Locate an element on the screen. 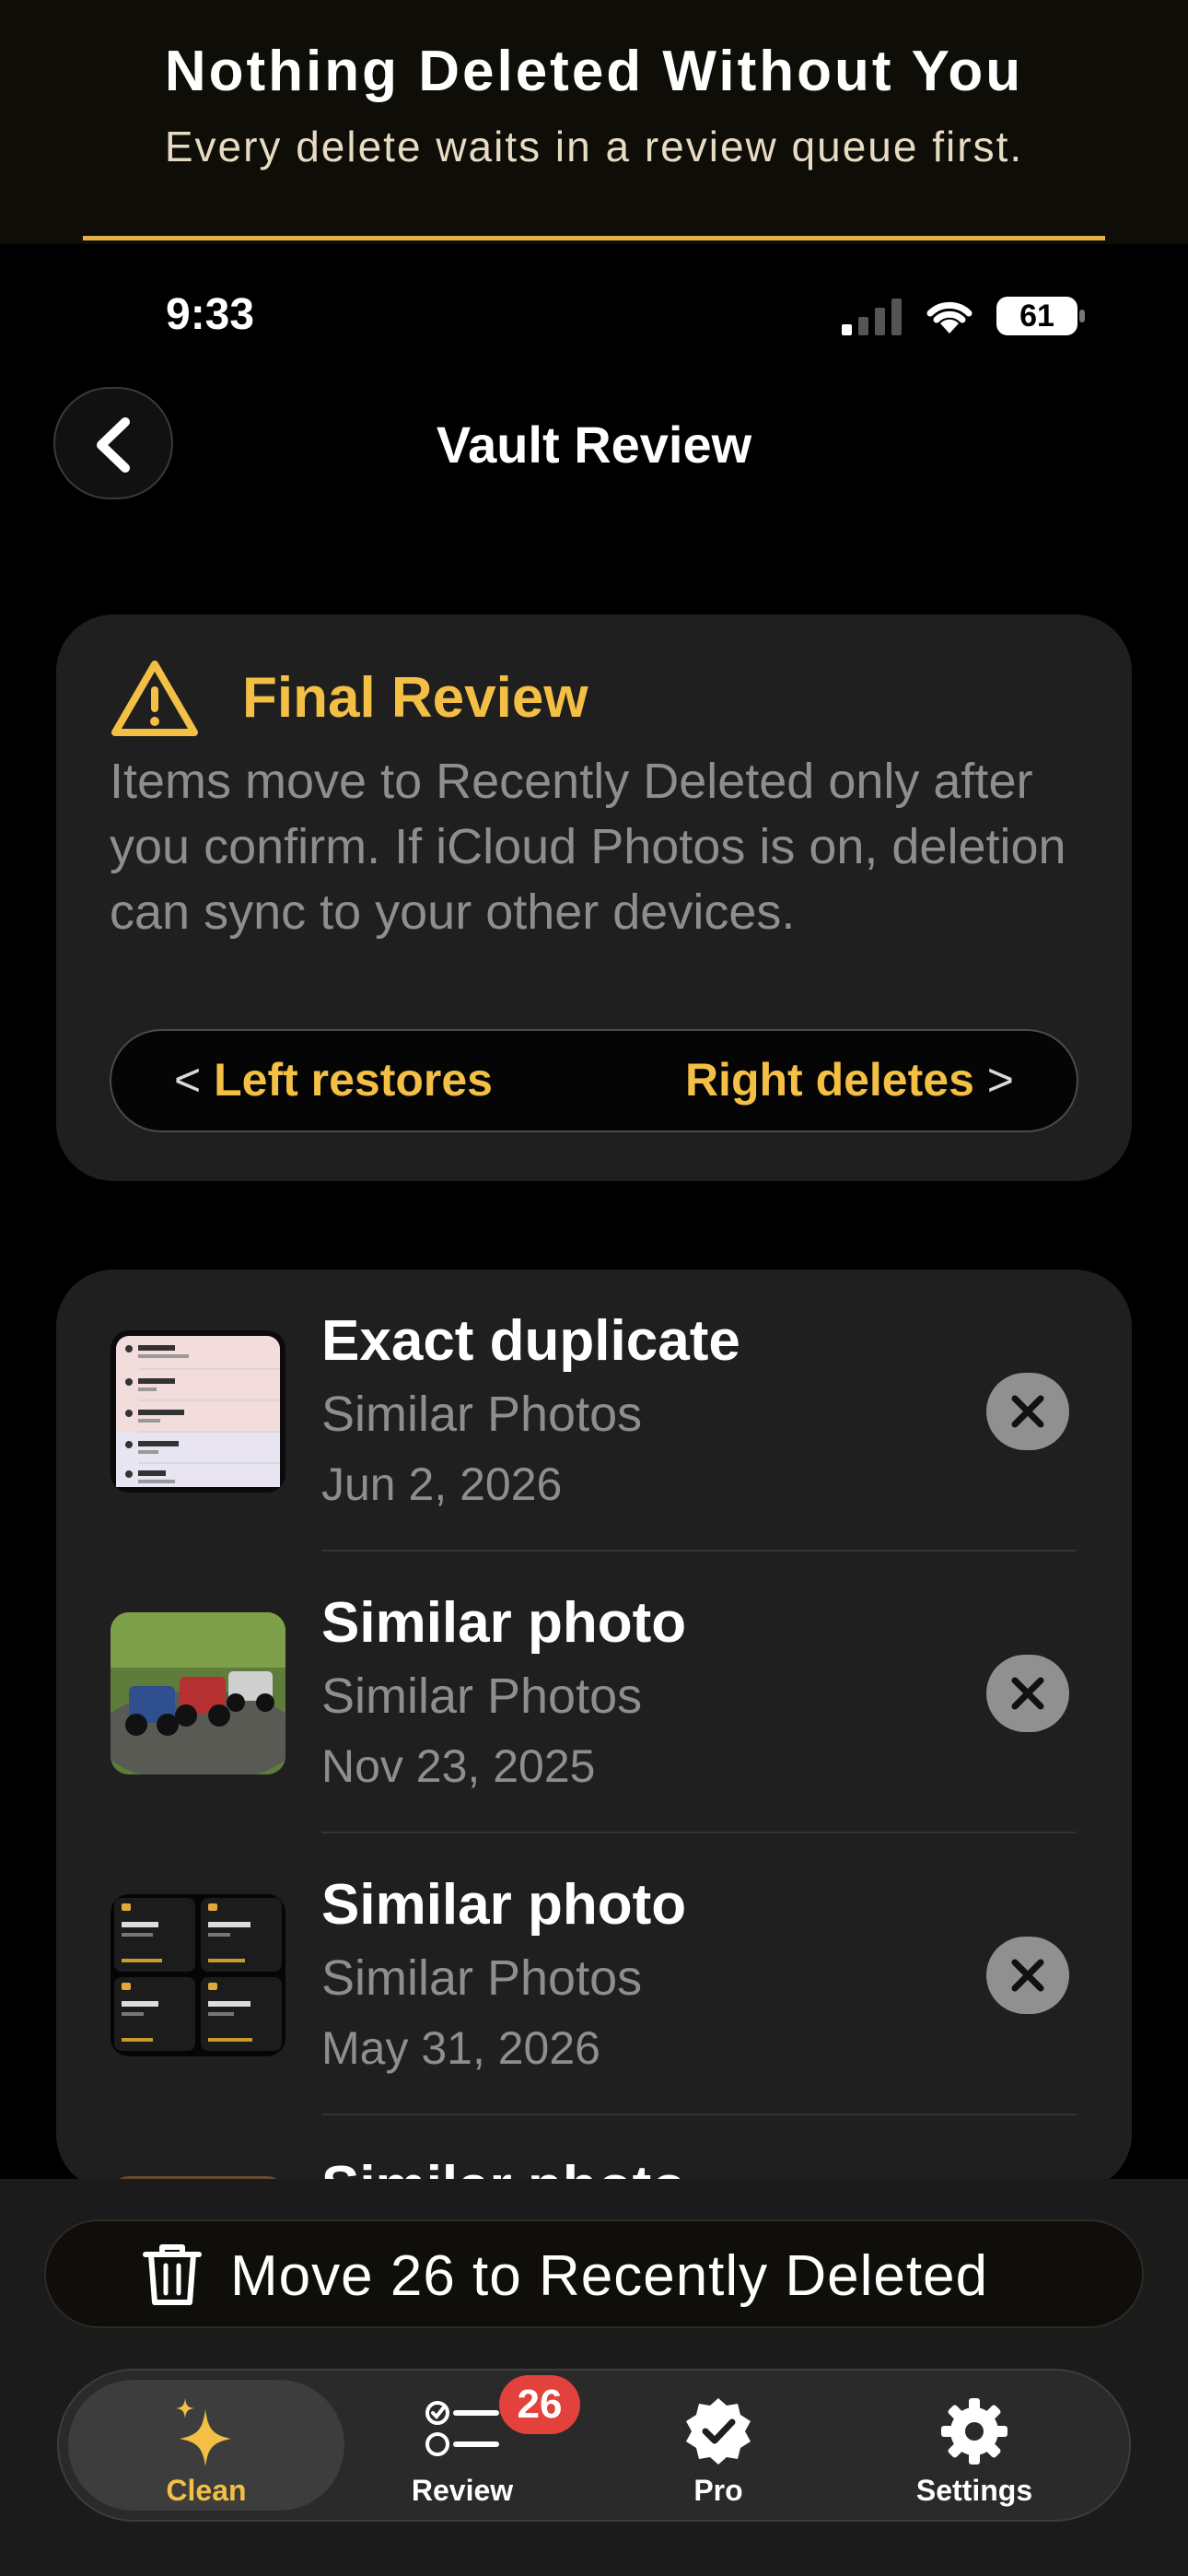  swipe-right-hint: Right deletes > is located at coordinates (849, 1080).